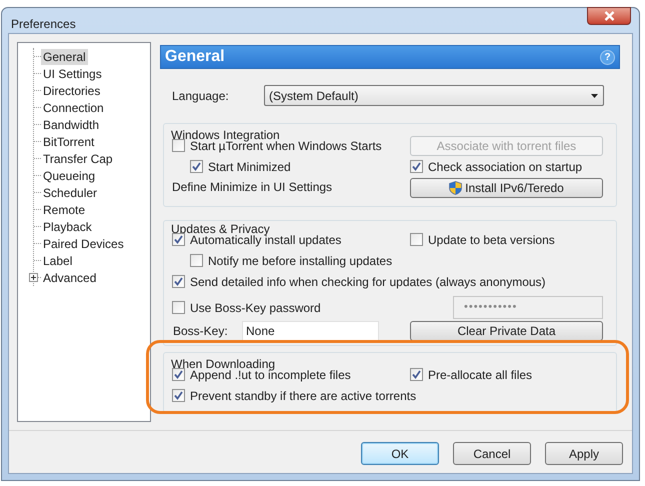 The height and width of the screenshot is (486, 645). Describe the element at coordinates (255, 307) in the screenshot. I see `checkbox-label: Use Boss-Key password` at that location.